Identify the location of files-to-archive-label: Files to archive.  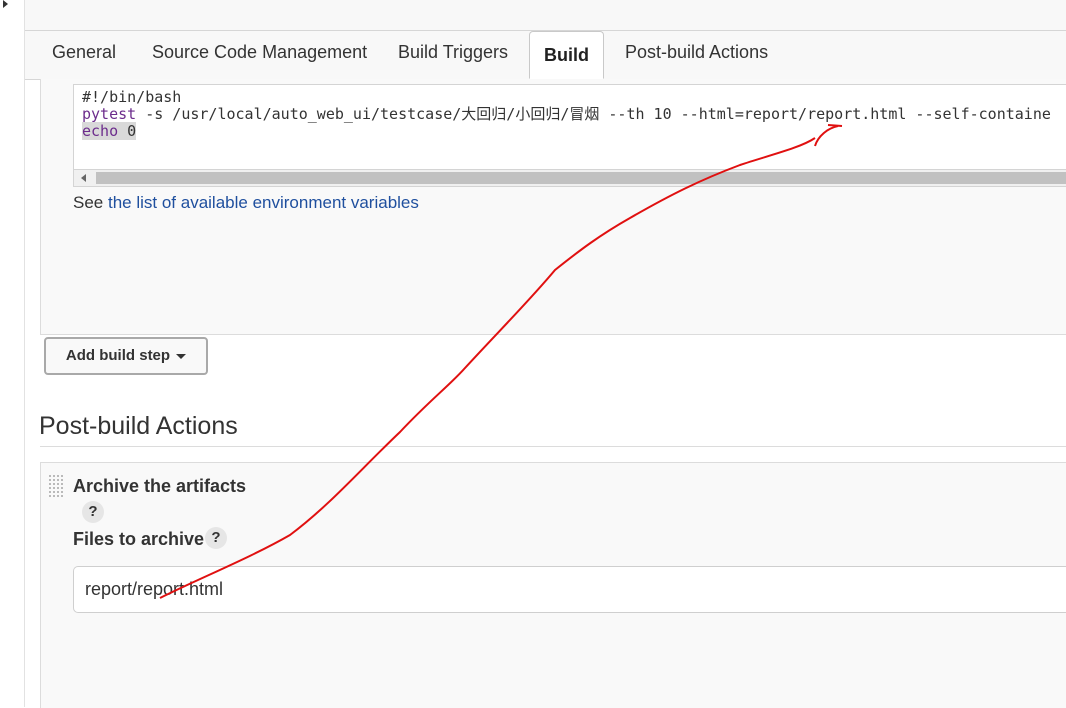
(139, 539).